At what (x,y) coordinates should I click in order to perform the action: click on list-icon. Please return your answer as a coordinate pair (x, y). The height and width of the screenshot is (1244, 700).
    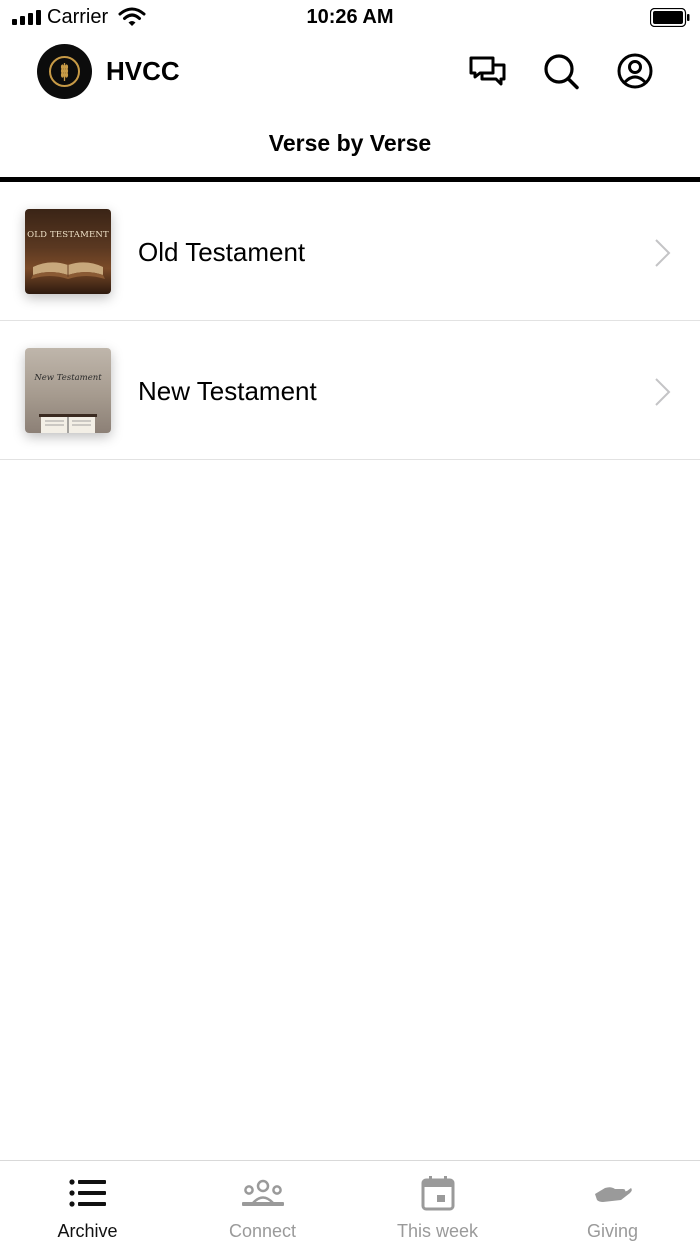
    Looking at the image, I should click on (87, 1193).